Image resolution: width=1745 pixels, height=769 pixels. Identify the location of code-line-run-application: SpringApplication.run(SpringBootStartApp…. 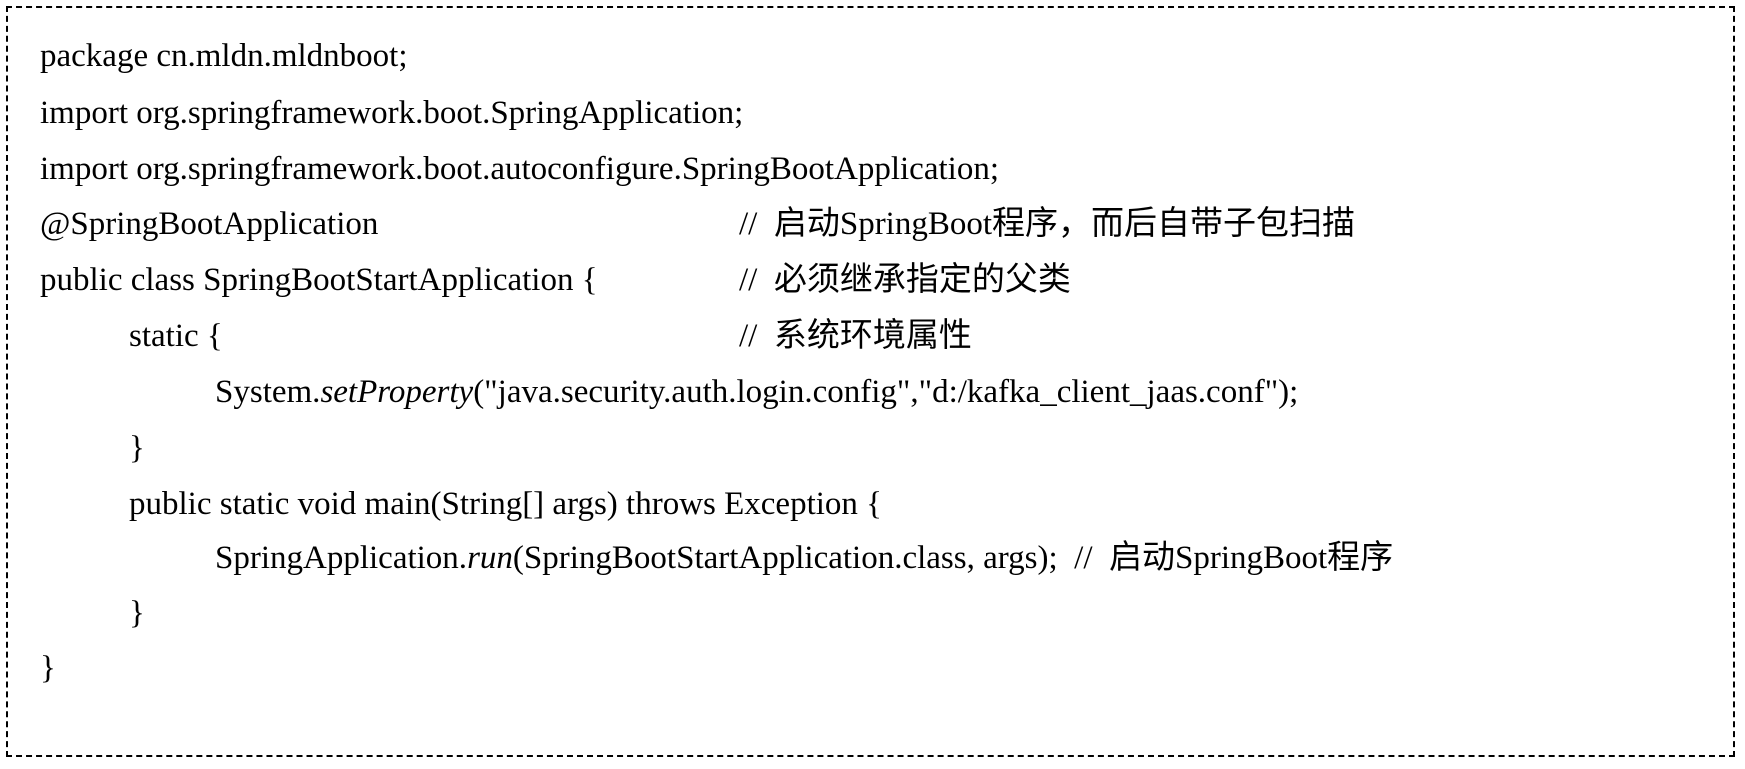
(804, 558).